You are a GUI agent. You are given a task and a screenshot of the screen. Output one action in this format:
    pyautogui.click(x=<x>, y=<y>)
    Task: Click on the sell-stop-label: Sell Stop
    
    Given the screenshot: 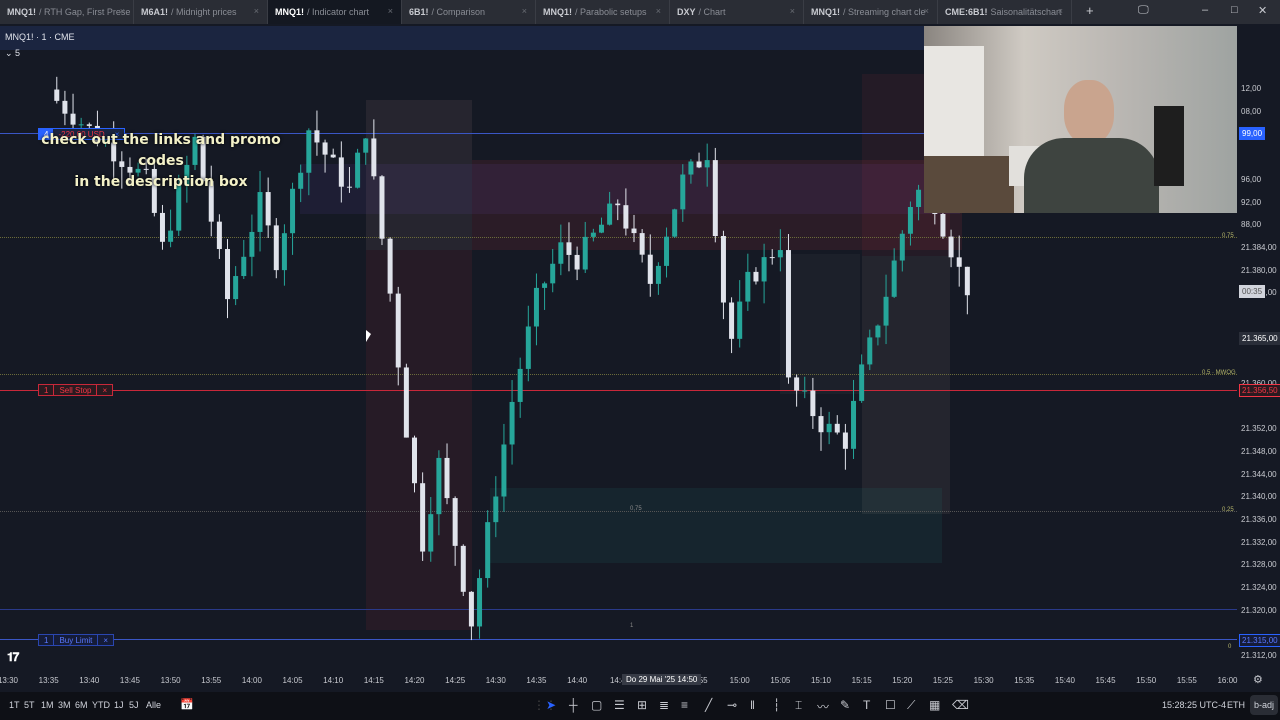 What is the action you would take?
    pyautogui.click(x=75, y=390)
    